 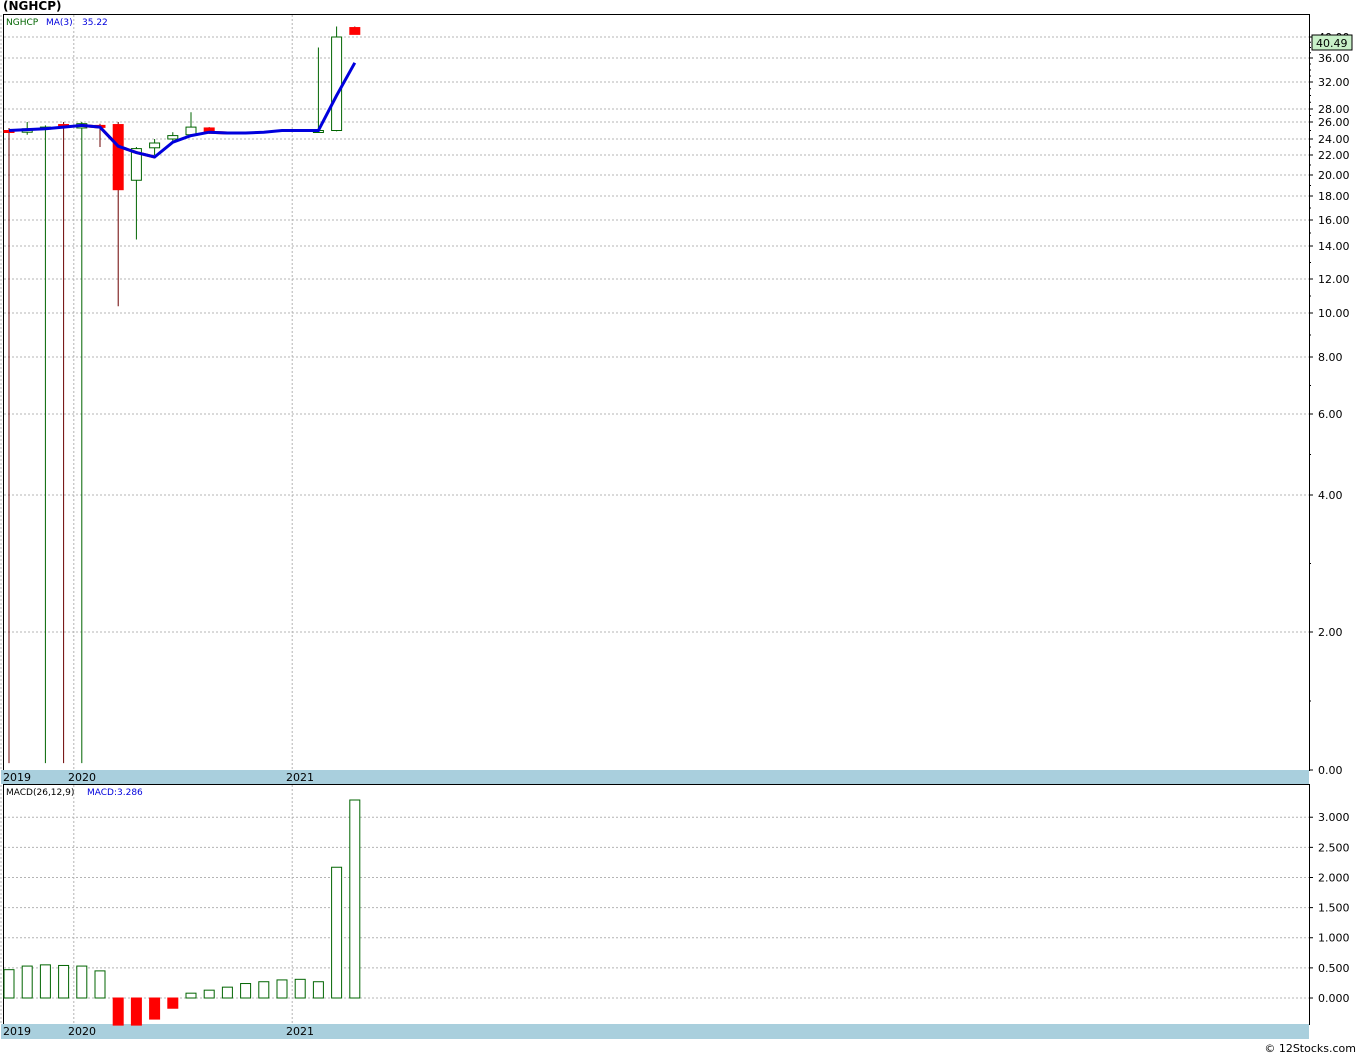 I want to click on price-tick-label: 0.00, so click(x=1330, y=770).